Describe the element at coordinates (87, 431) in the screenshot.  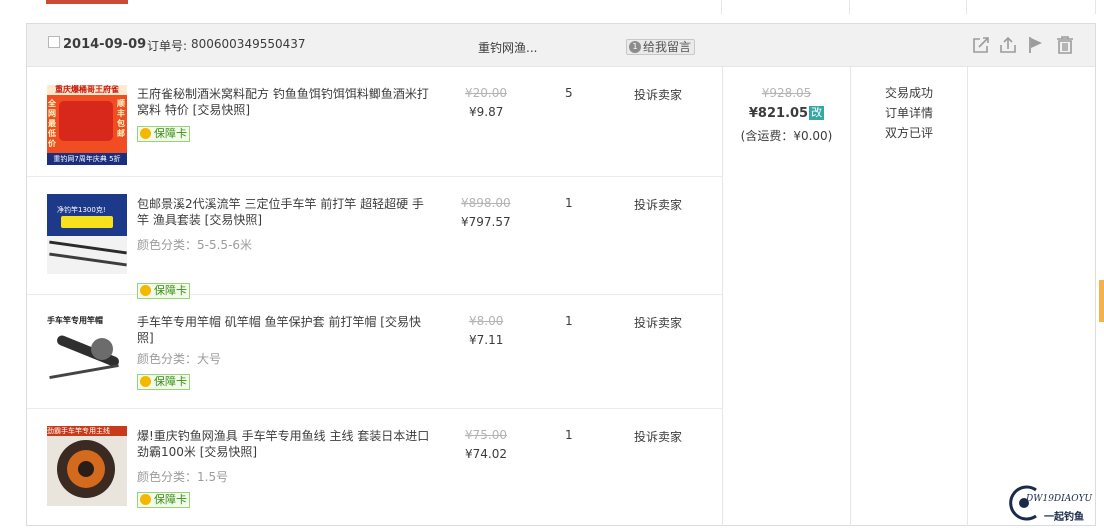
I see `thumb-banner-text: 劲霸手车竿专用主线` at that location.